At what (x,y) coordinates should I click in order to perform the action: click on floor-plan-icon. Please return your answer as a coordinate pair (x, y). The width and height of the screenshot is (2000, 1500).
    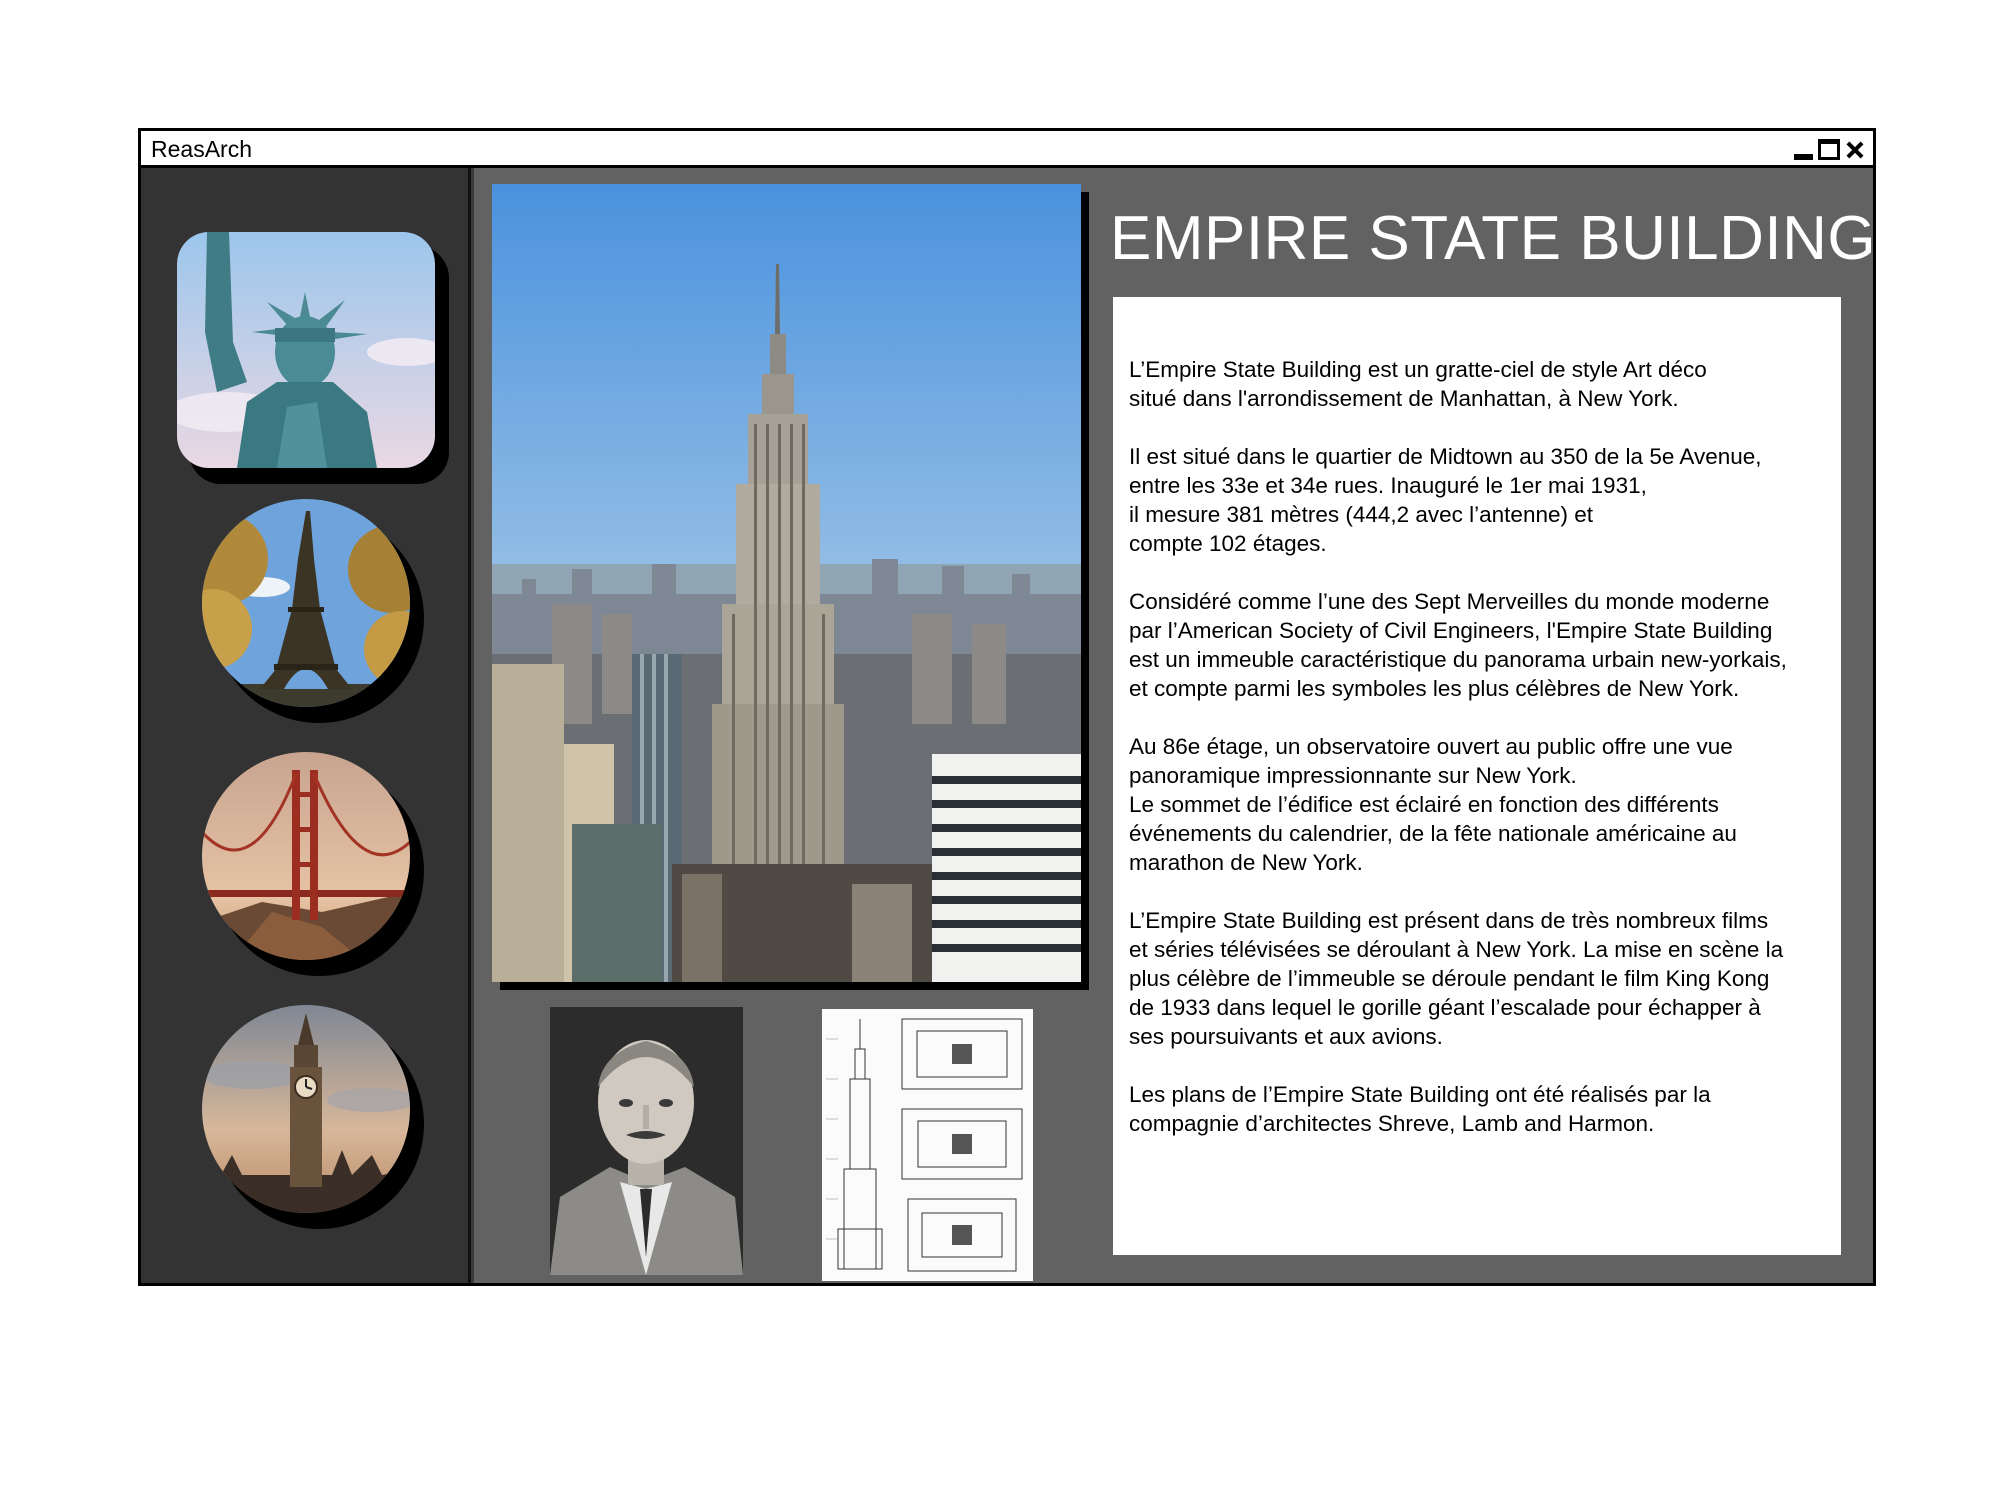
    Looking at the image, I should click on (927, 1145).